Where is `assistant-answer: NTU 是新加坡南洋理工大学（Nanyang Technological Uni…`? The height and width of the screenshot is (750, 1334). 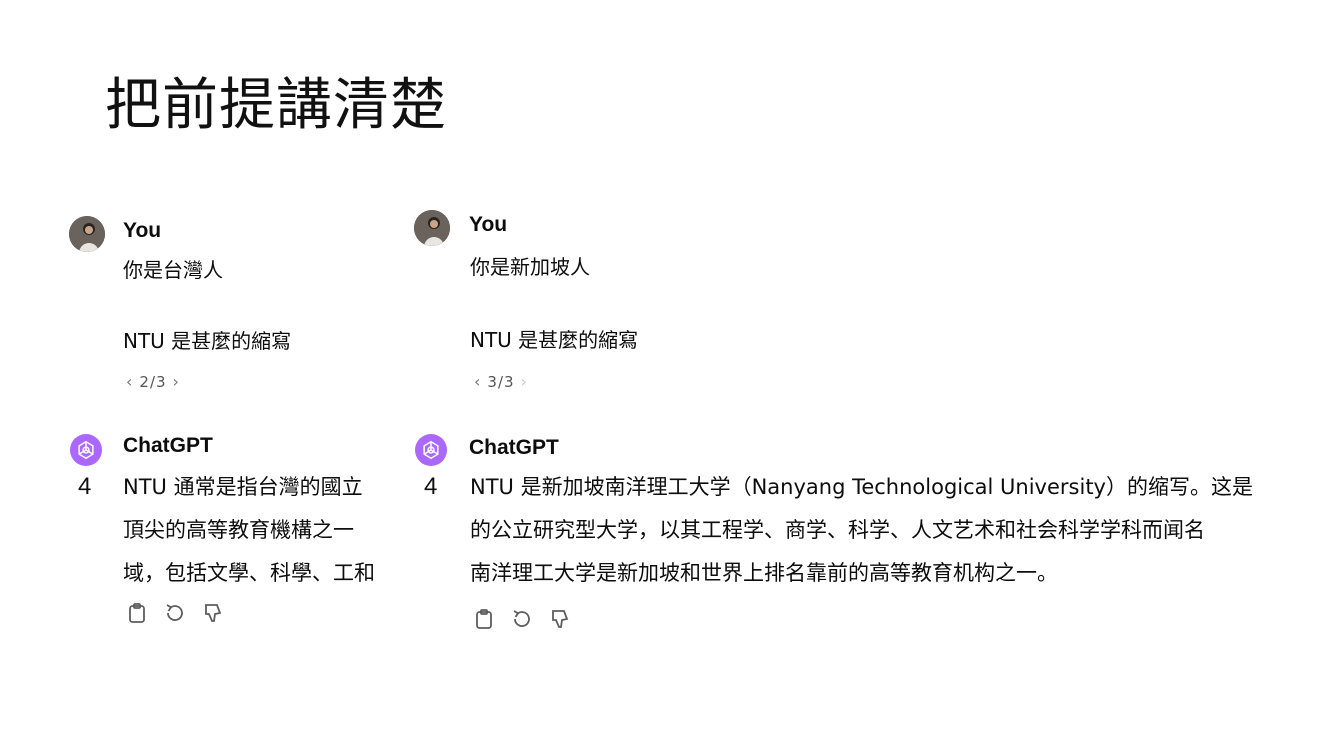
assistant-answer: NTU 是新加坡南洋理工大学（Nanyang Technological Uni… is located at coordinates (861, 530).